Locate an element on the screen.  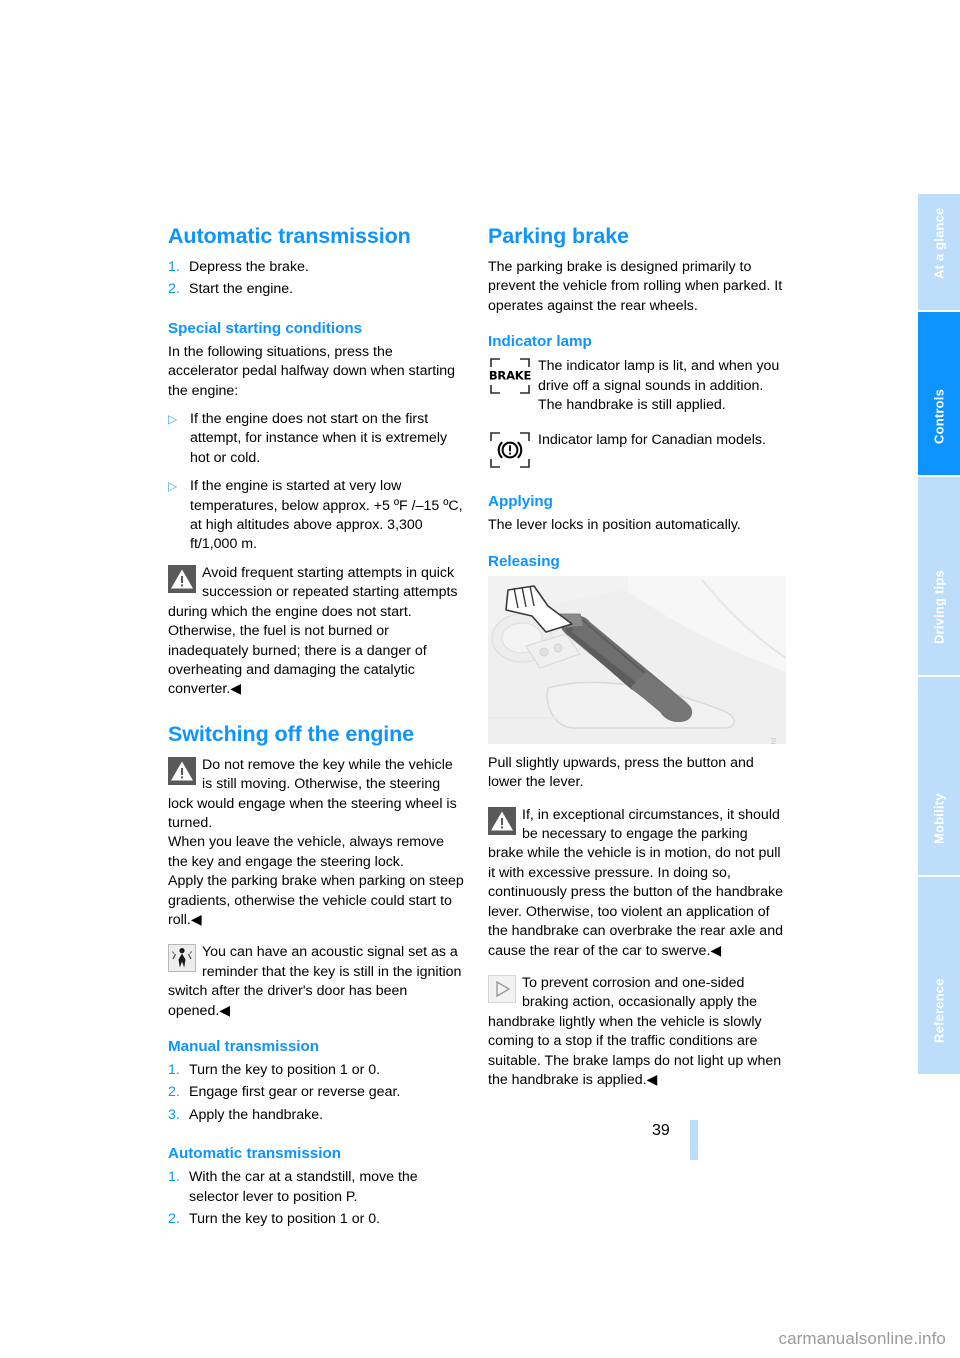
step-text: Start the engine. is located at coordinates (241, 289).